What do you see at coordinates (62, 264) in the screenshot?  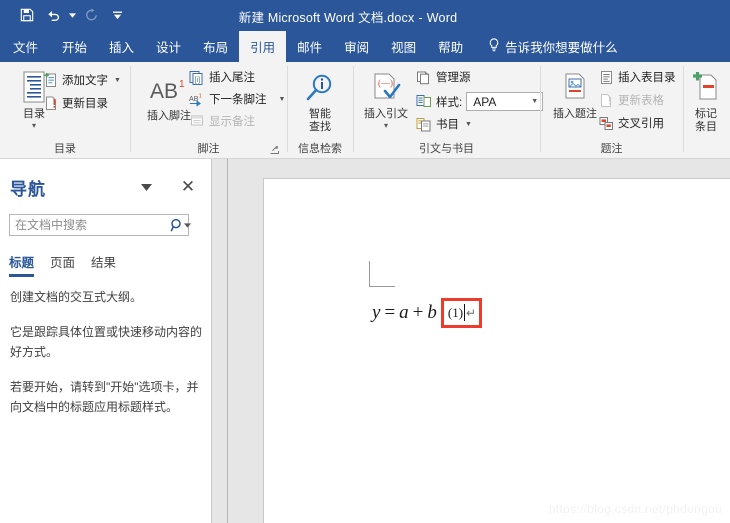 I see `nav-tab-pages: 页面` at bounding box center [62, 264].